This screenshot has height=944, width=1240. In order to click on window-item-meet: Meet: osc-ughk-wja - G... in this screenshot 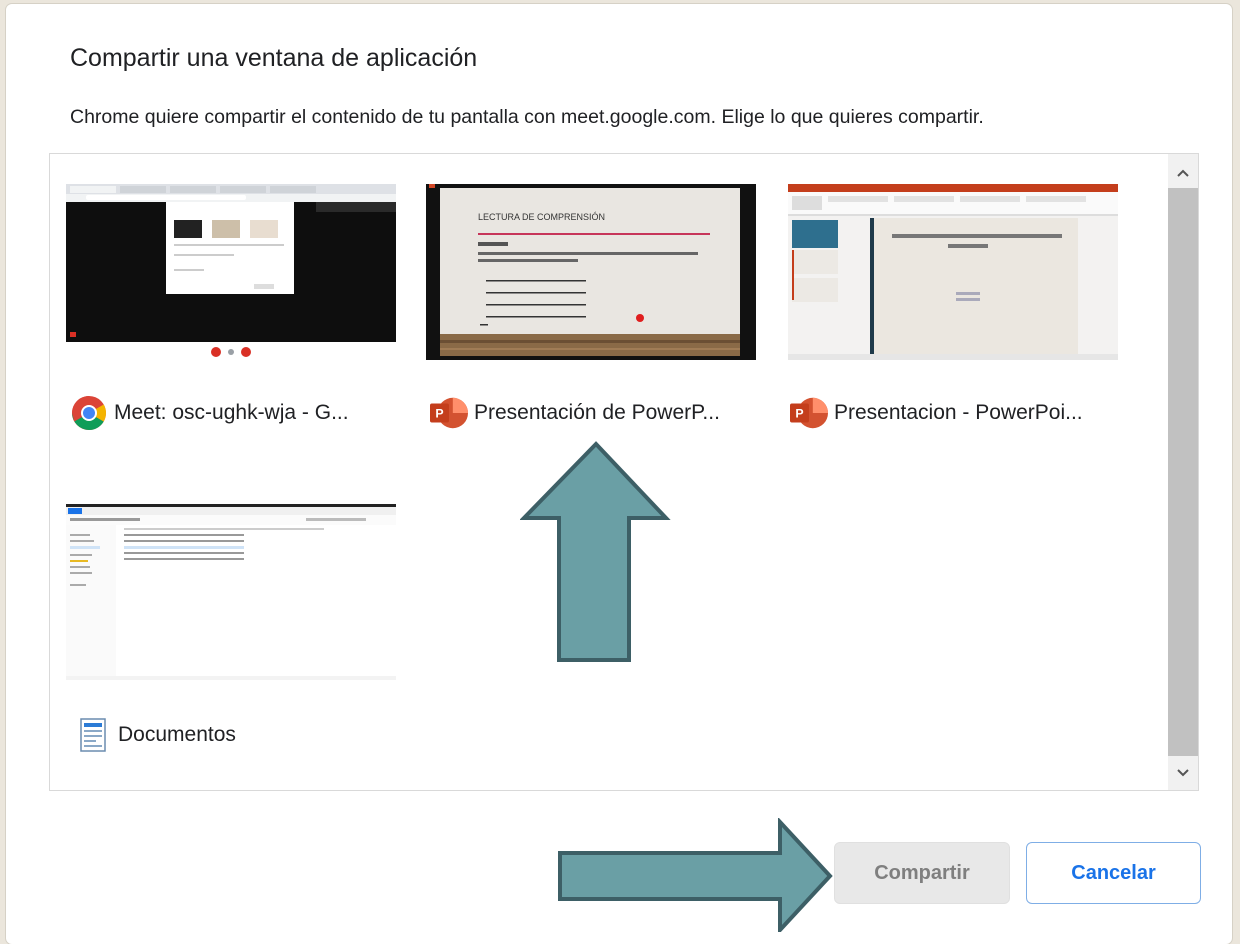, I will do `click(209, 413)`.